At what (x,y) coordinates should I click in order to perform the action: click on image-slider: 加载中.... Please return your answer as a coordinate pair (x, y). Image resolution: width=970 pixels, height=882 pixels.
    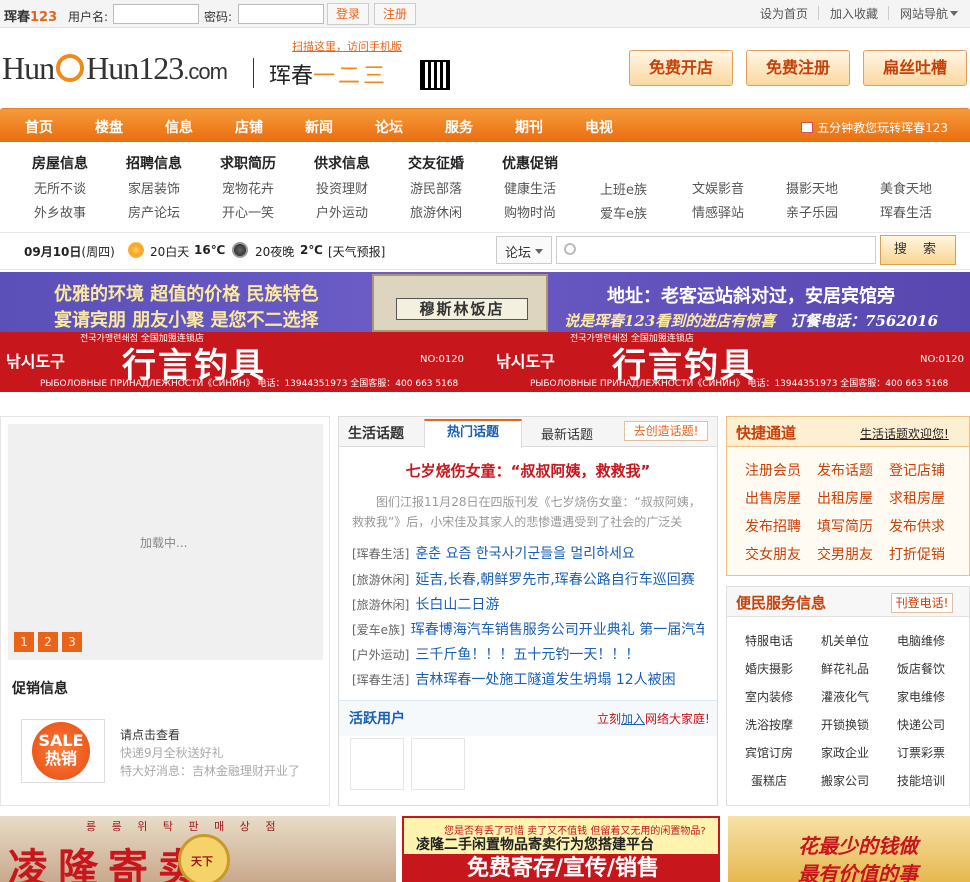
    Looking at the image, I should click on (165, 542).